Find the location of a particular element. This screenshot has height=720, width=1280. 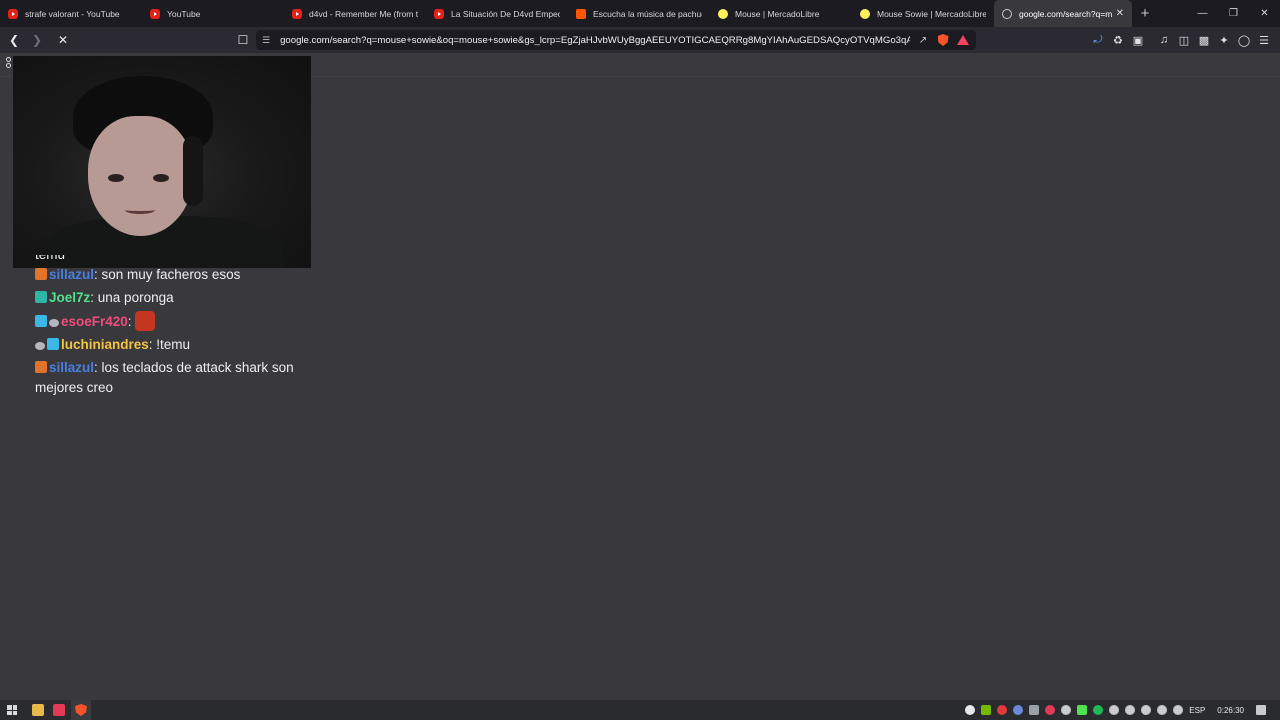

language-indicator: ESP is located at coordinates (1197, 710).